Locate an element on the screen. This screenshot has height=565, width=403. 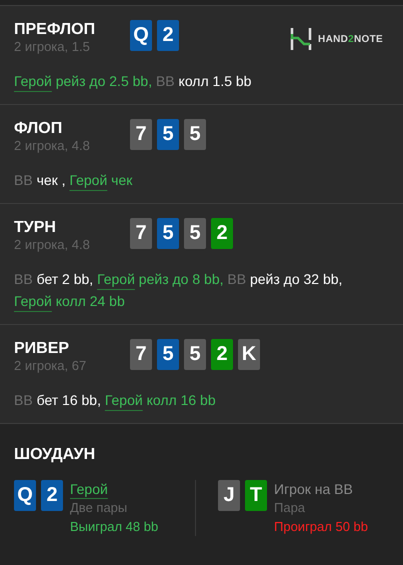
action-line: Герой колл 24 bb is located at coordinates (70, 301).